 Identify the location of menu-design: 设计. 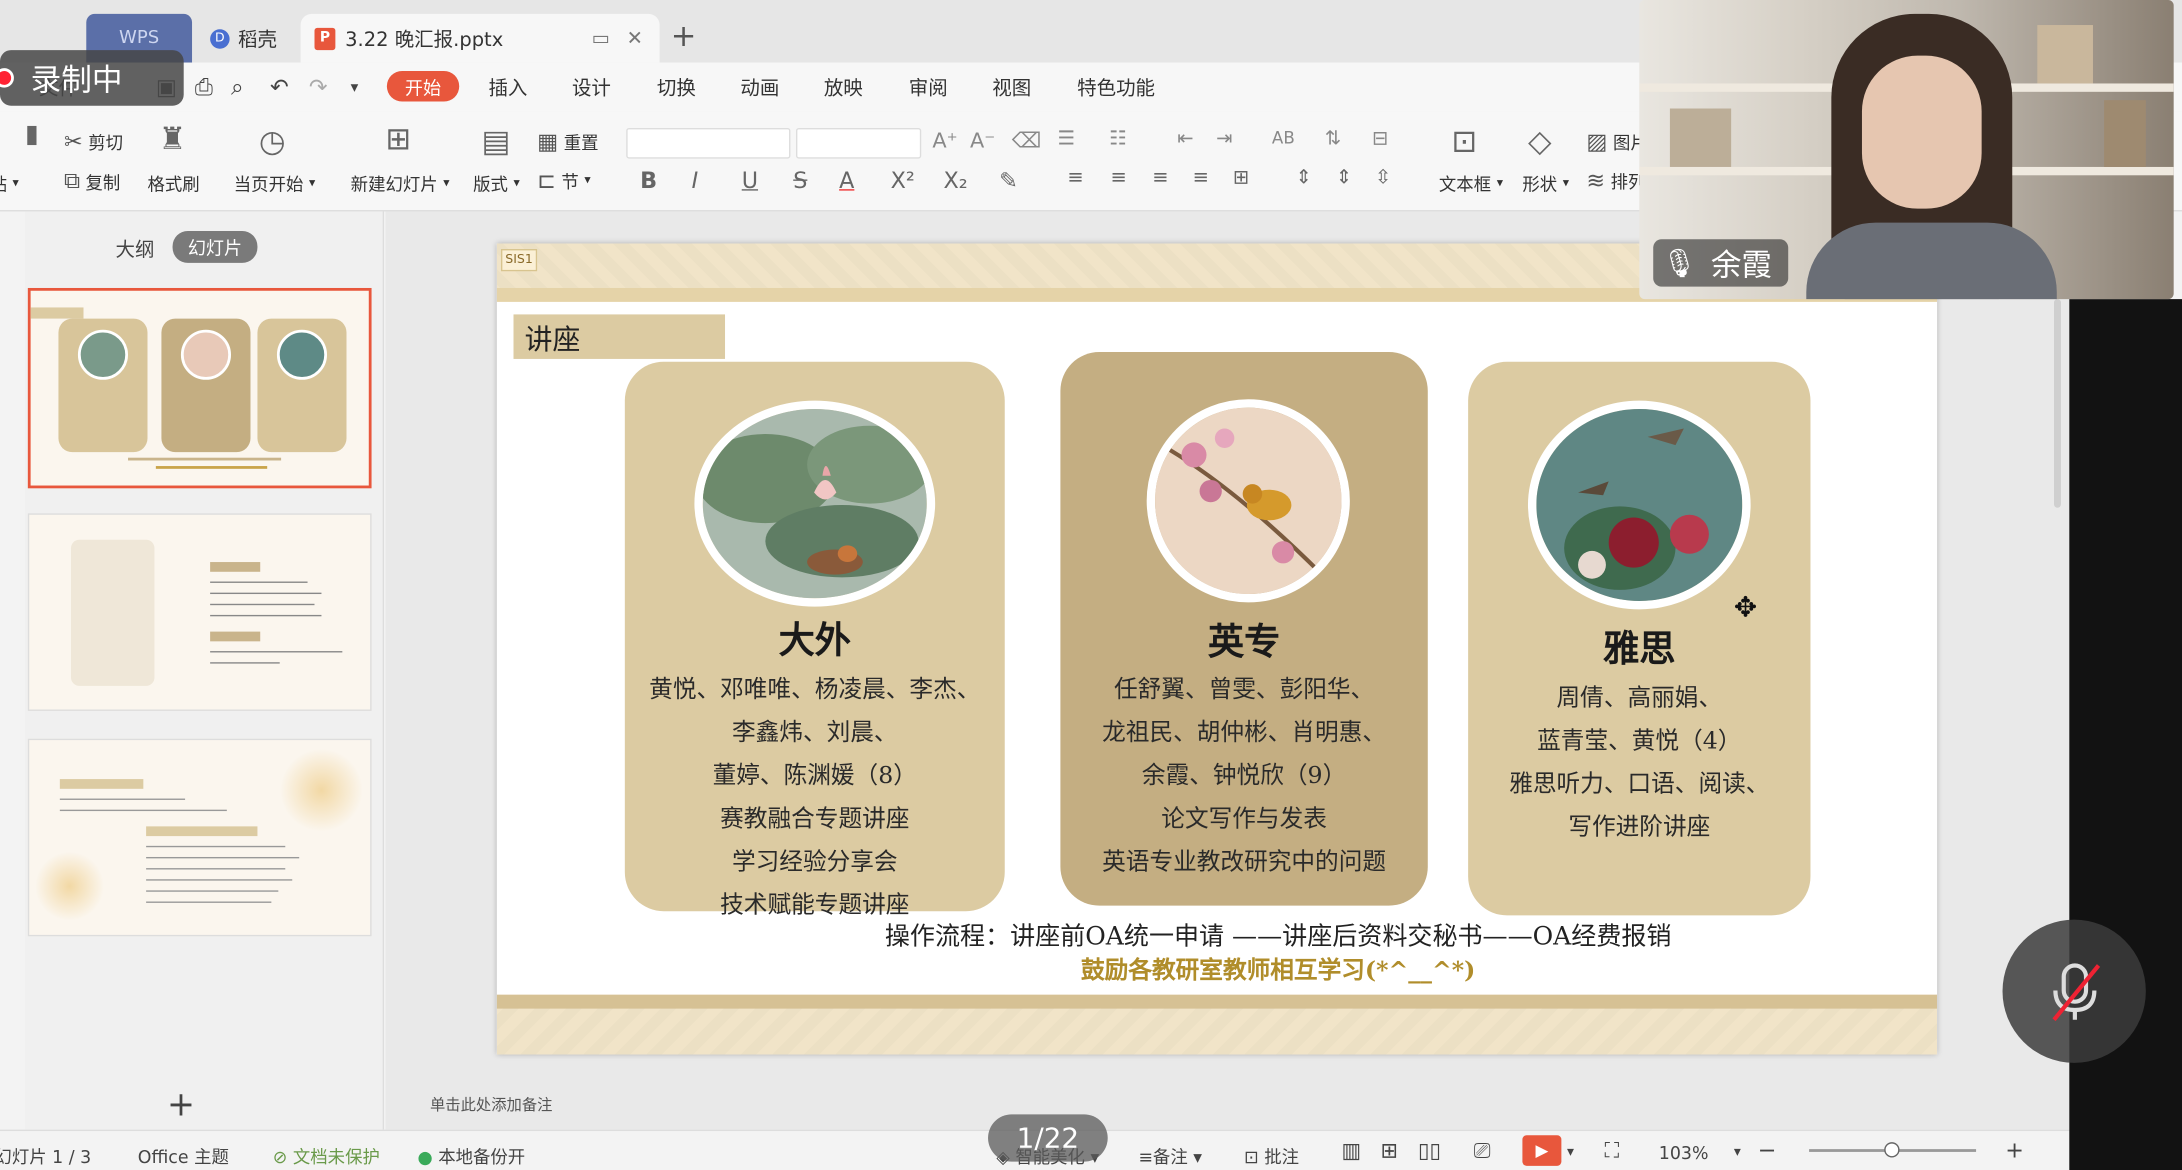
(591, 88).